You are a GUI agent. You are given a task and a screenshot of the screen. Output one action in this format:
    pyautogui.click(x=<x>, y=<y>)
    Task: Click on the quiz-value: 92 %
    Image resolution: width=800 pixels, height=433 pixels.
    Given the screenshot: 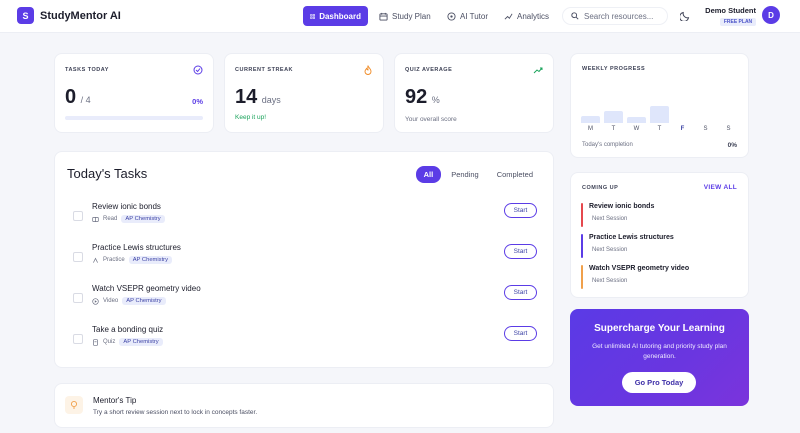 What is the action you would take?
    pyautogui.click(x=422, y=97)
    